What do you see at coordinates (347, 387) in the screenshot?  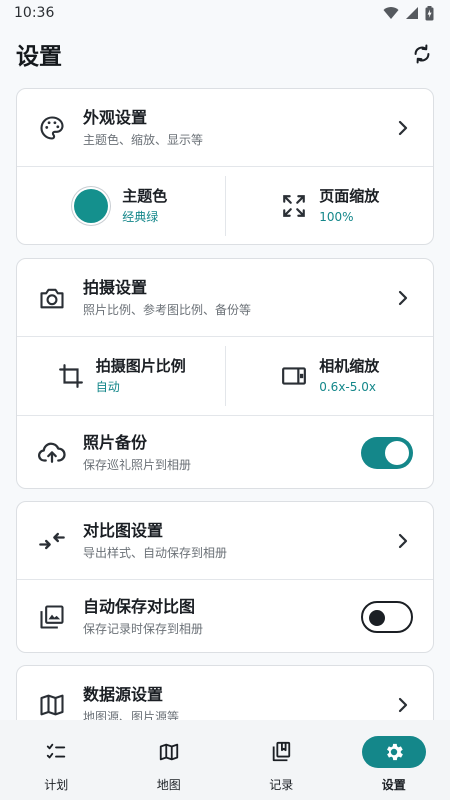 I see `camera-zoom-value: 0.6x-5.0x` at bounding box center [347, 387].